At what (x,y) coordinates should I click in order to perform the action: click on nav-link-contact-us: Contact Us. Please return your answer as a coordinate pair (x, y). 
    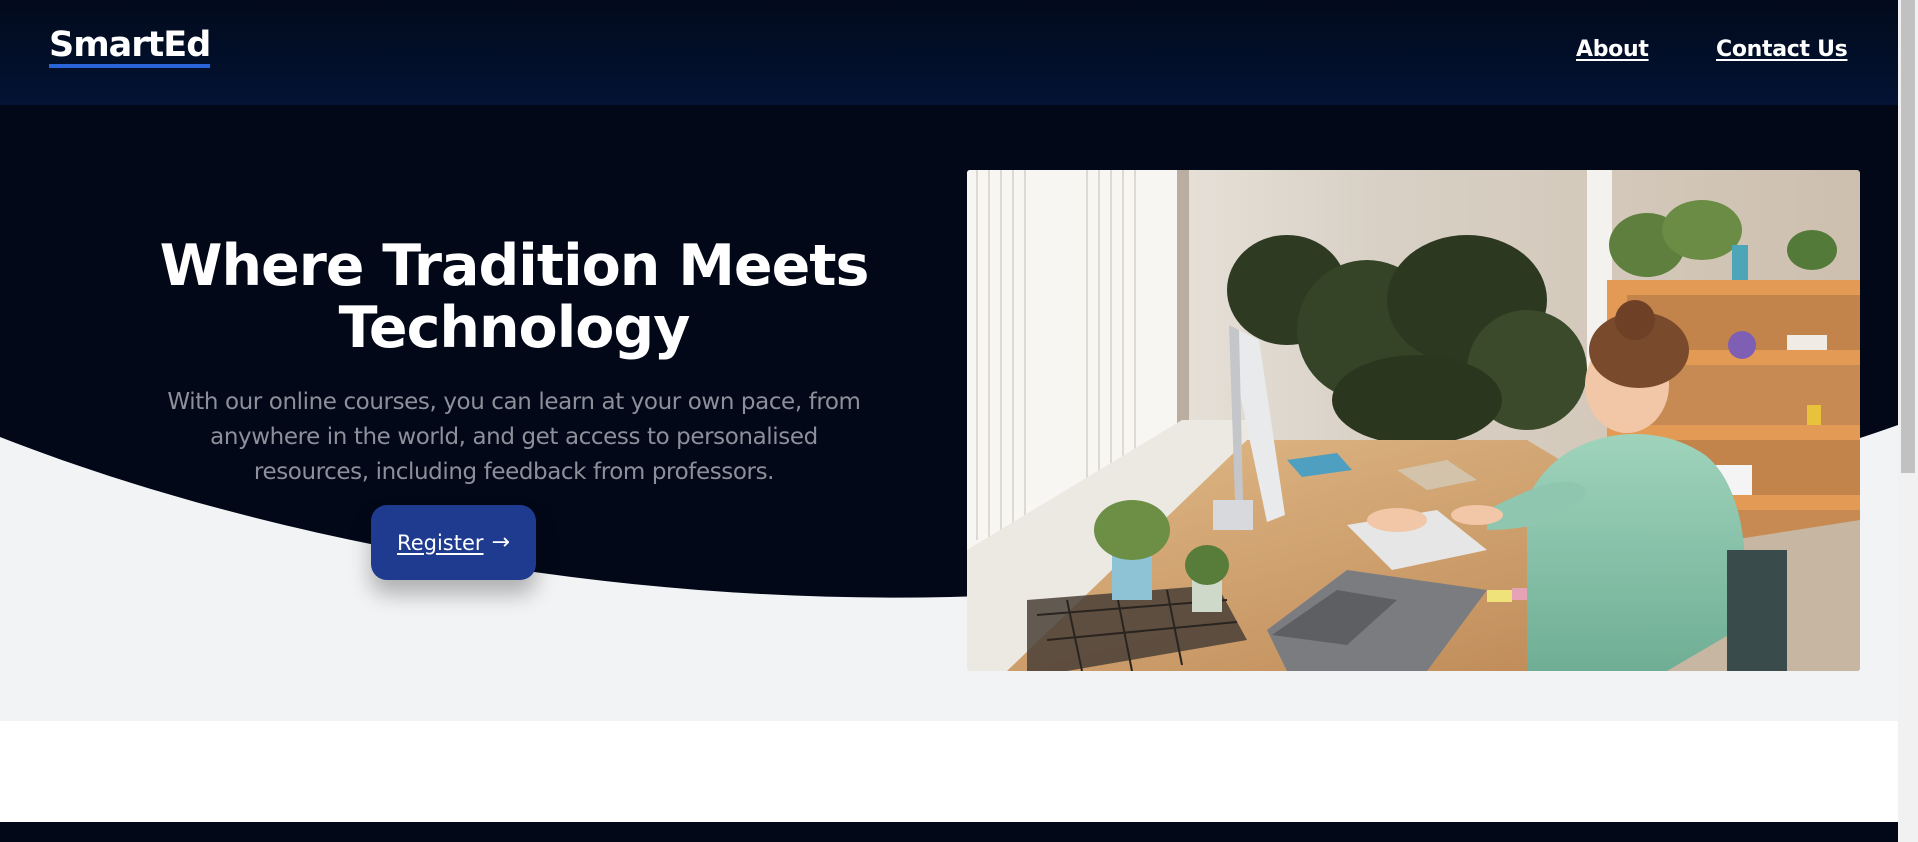
    Looking at the image, I should click on (1782, 49).